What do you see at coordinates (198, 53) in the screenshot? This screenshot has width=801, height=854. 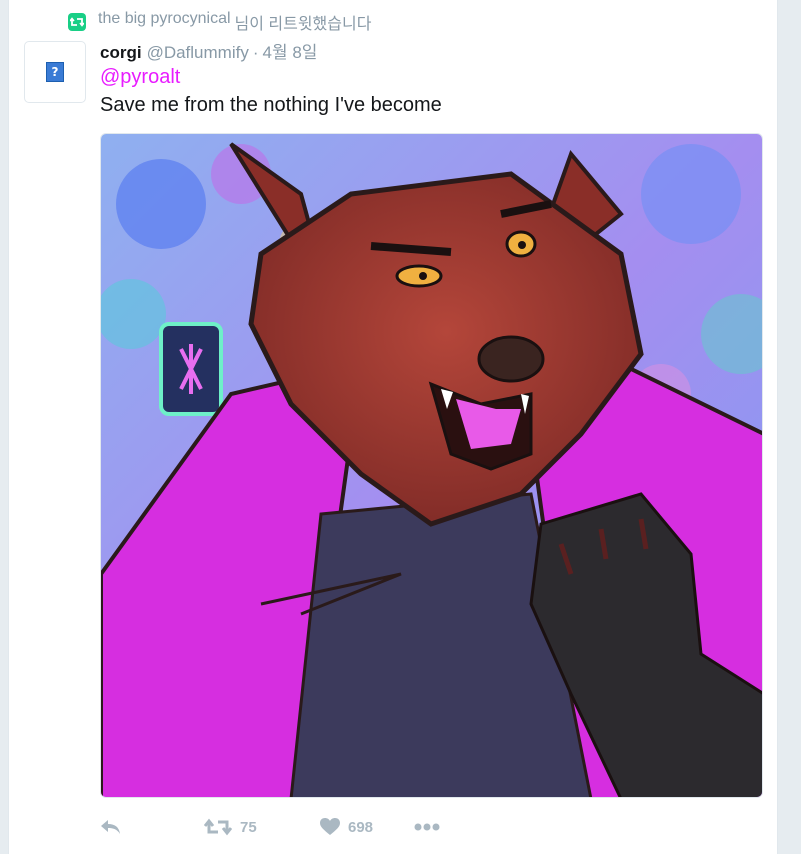 I see `username: @Daflummify` at bounding box center [198, 53].